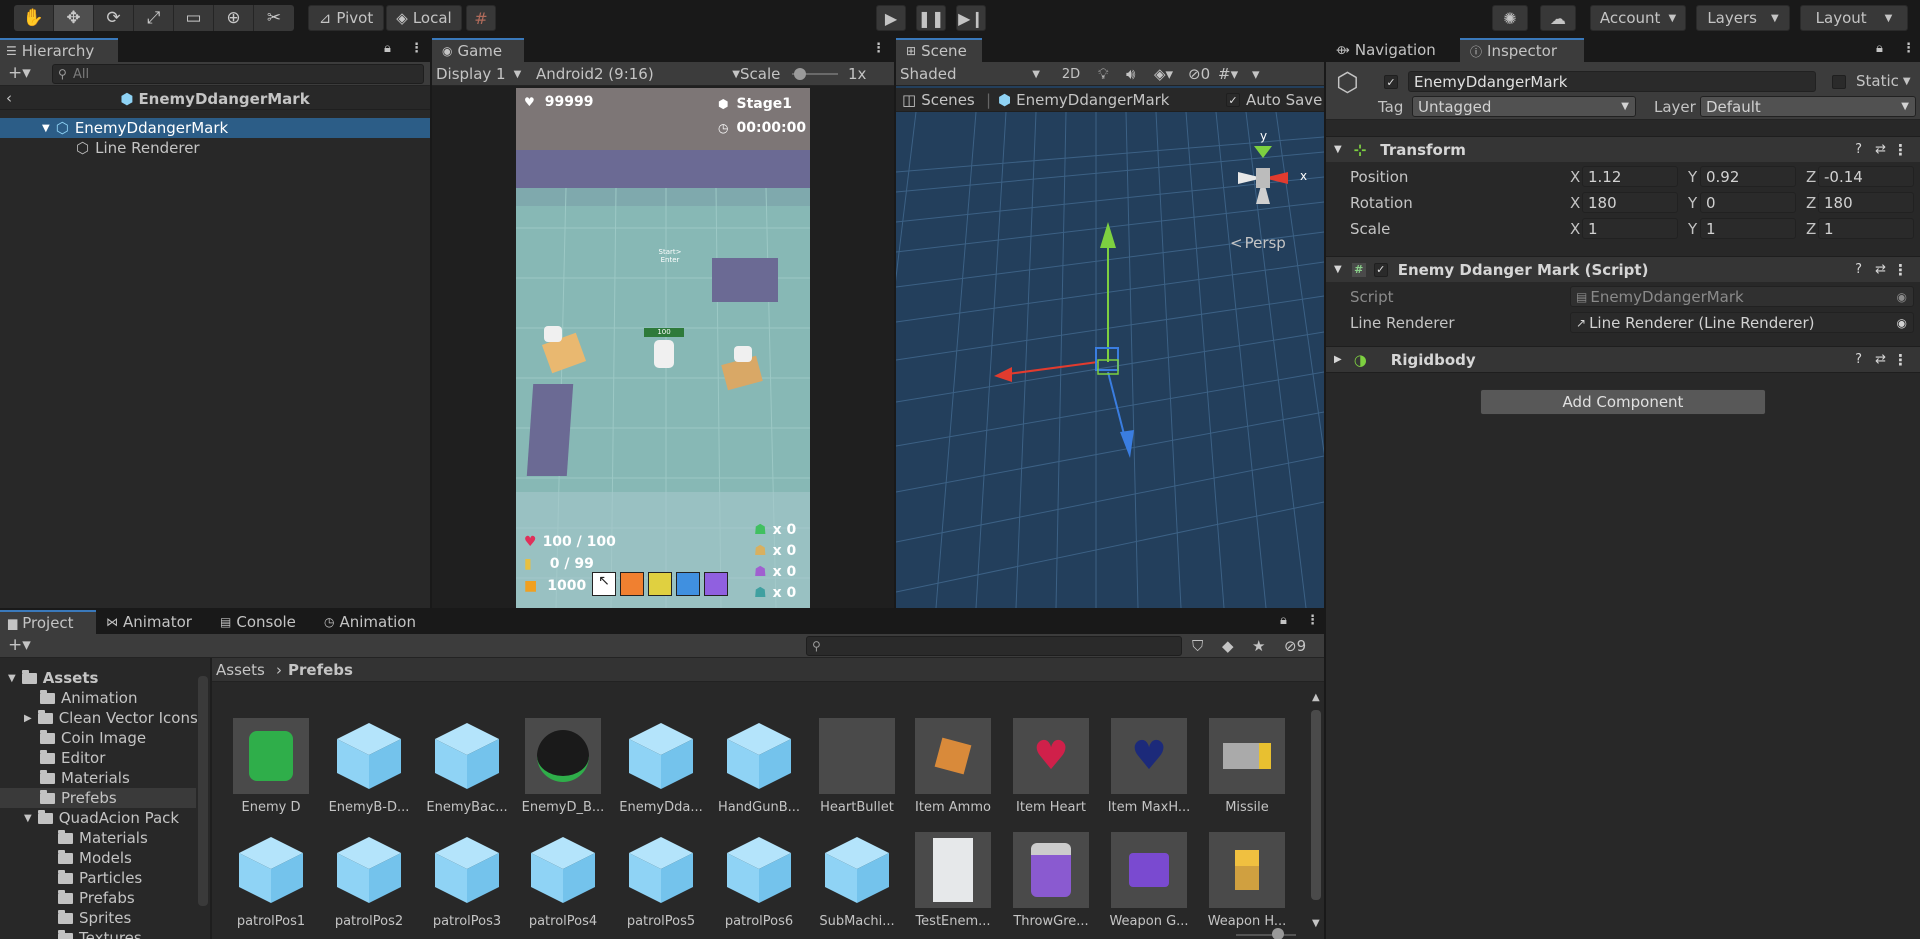 This screenshot has height=939, width=1920. I want to click on asset-item: Missile, so click(1247, 766).